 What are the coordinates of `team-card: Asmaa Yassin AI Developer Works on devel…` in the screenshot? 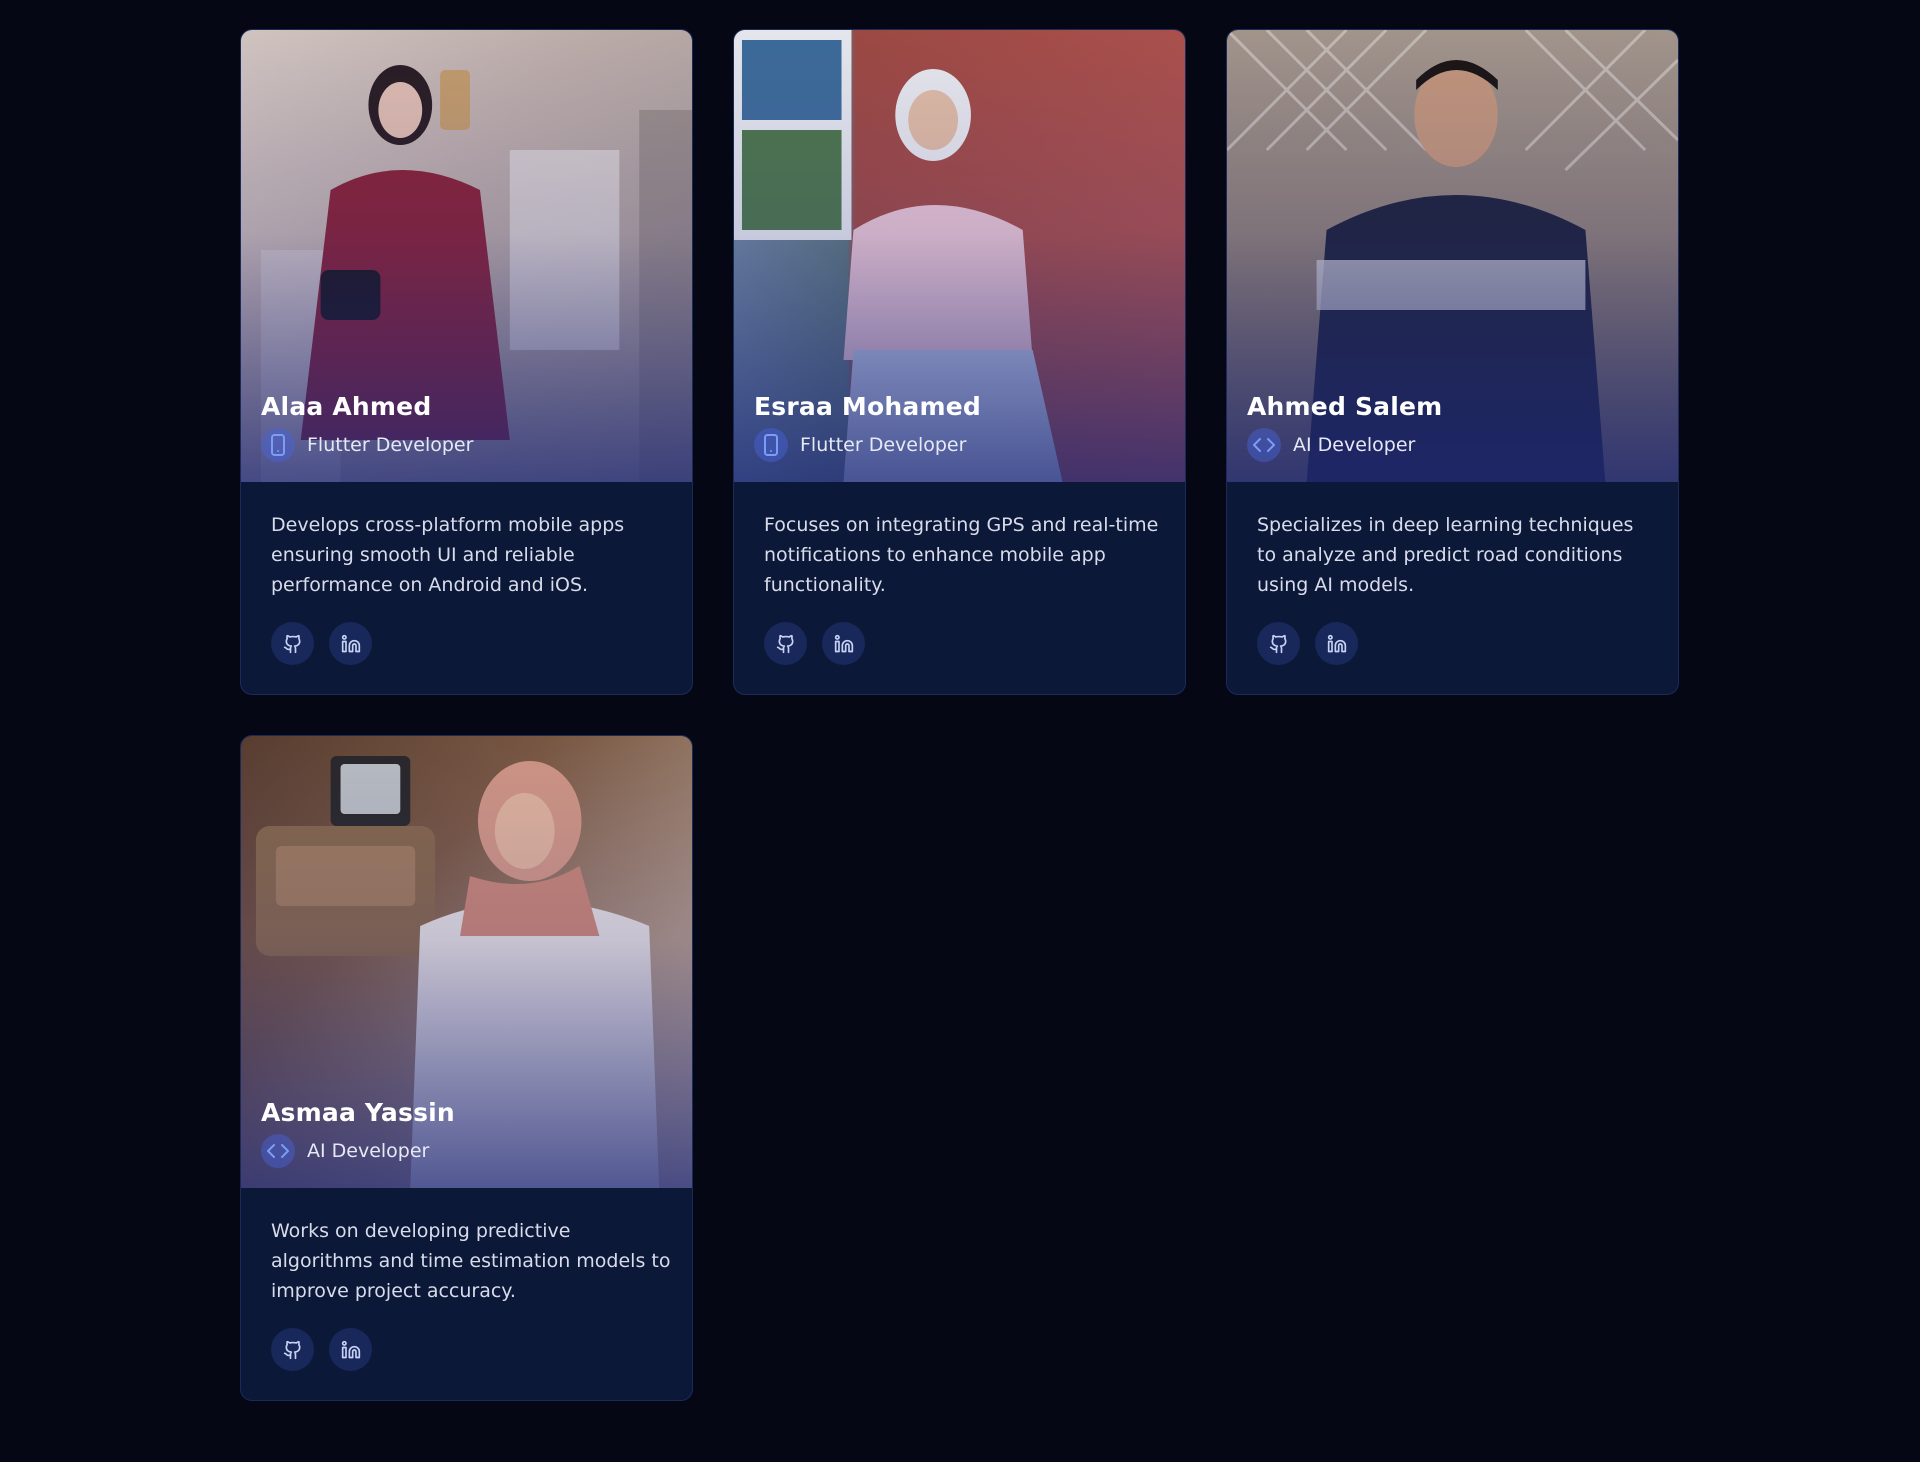 It's located at (466, 1068).